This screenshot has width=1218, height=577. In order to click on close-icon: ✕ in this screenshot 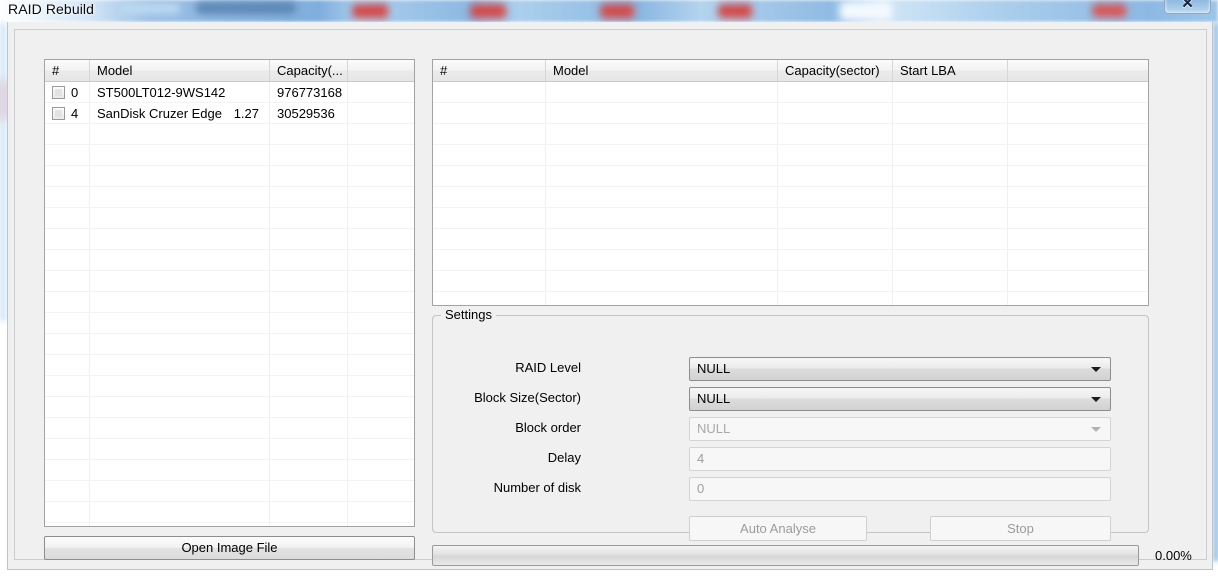, I will do `click(1187, 7)`.